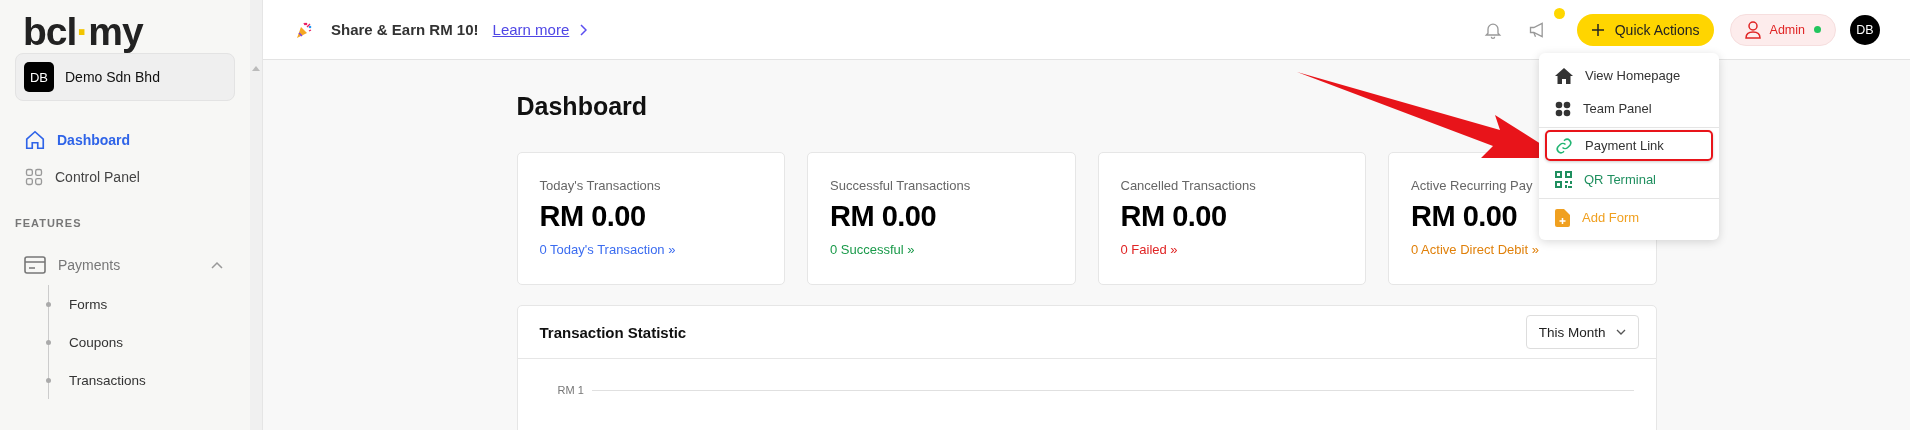  I want to click on sidebar-group: Payments, so click(125, 265).